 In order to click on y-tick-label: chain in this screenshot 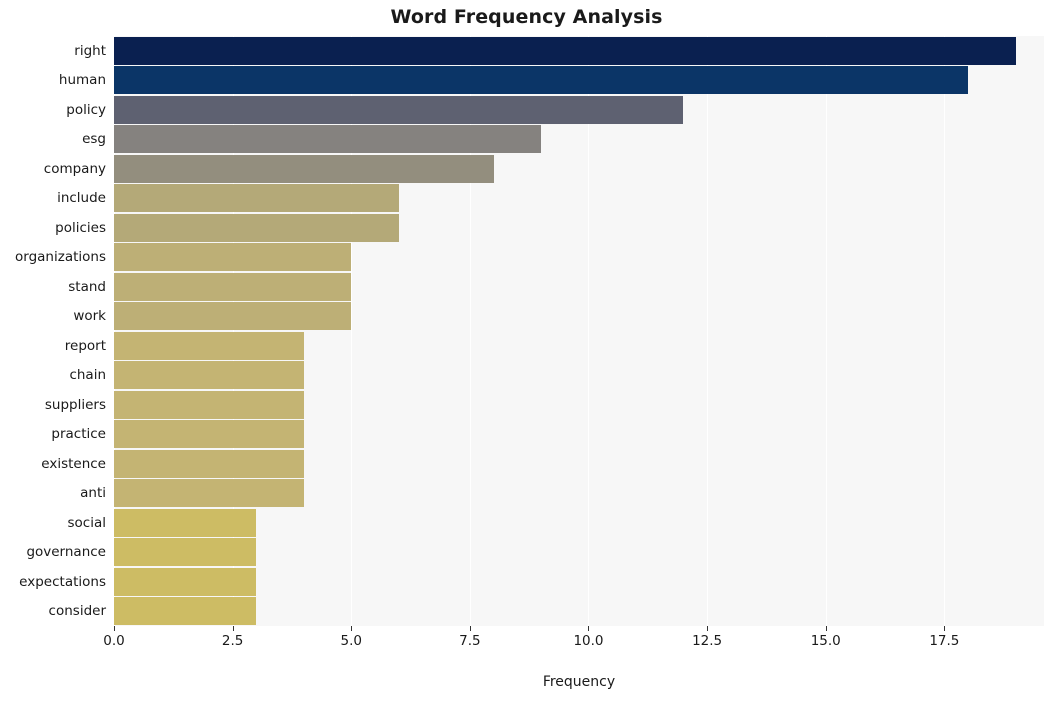, I will do `click(87, 375)`.